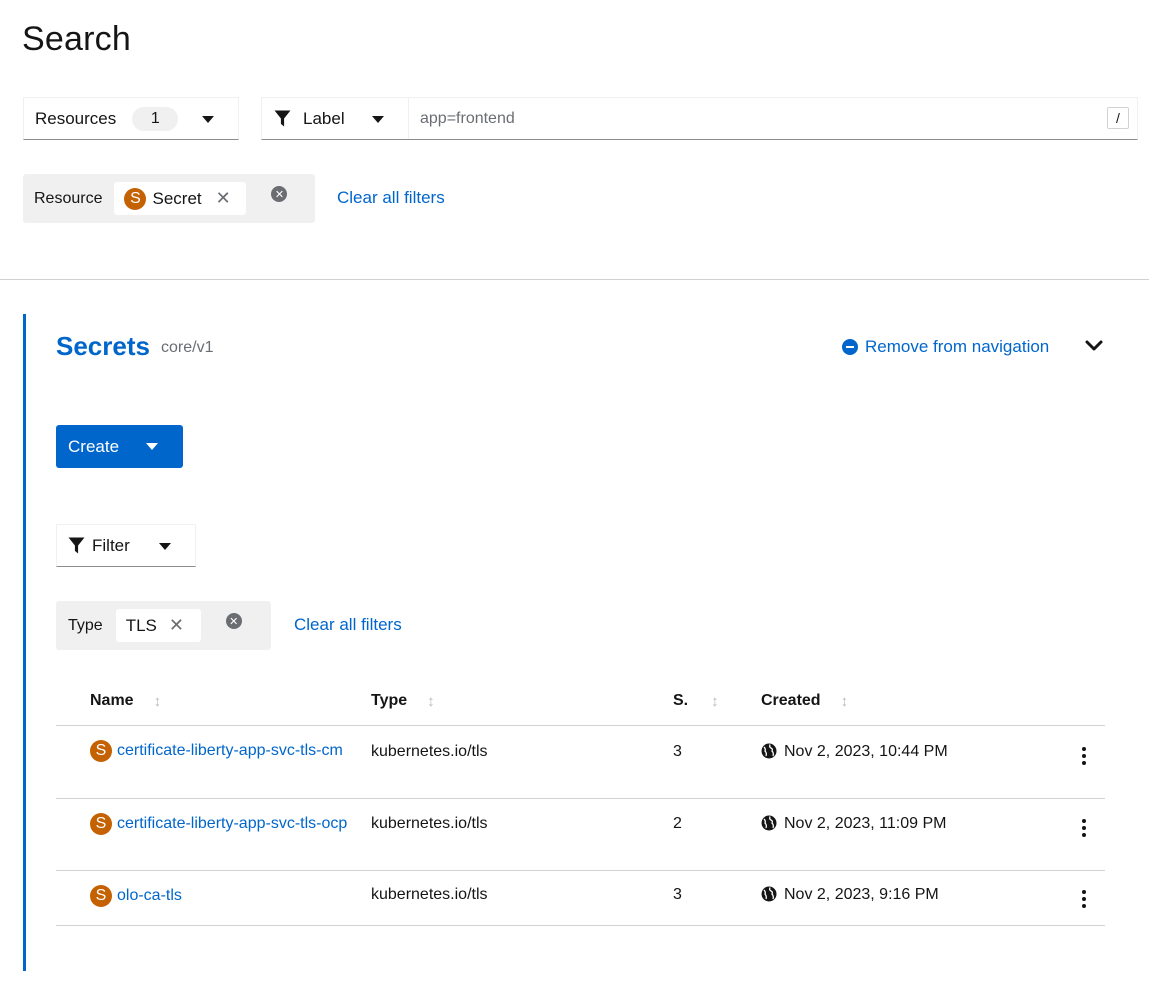 This screenshot has height=1003, width=1149. I want to click on column-header-type: Type ↕, so click(403, 701).